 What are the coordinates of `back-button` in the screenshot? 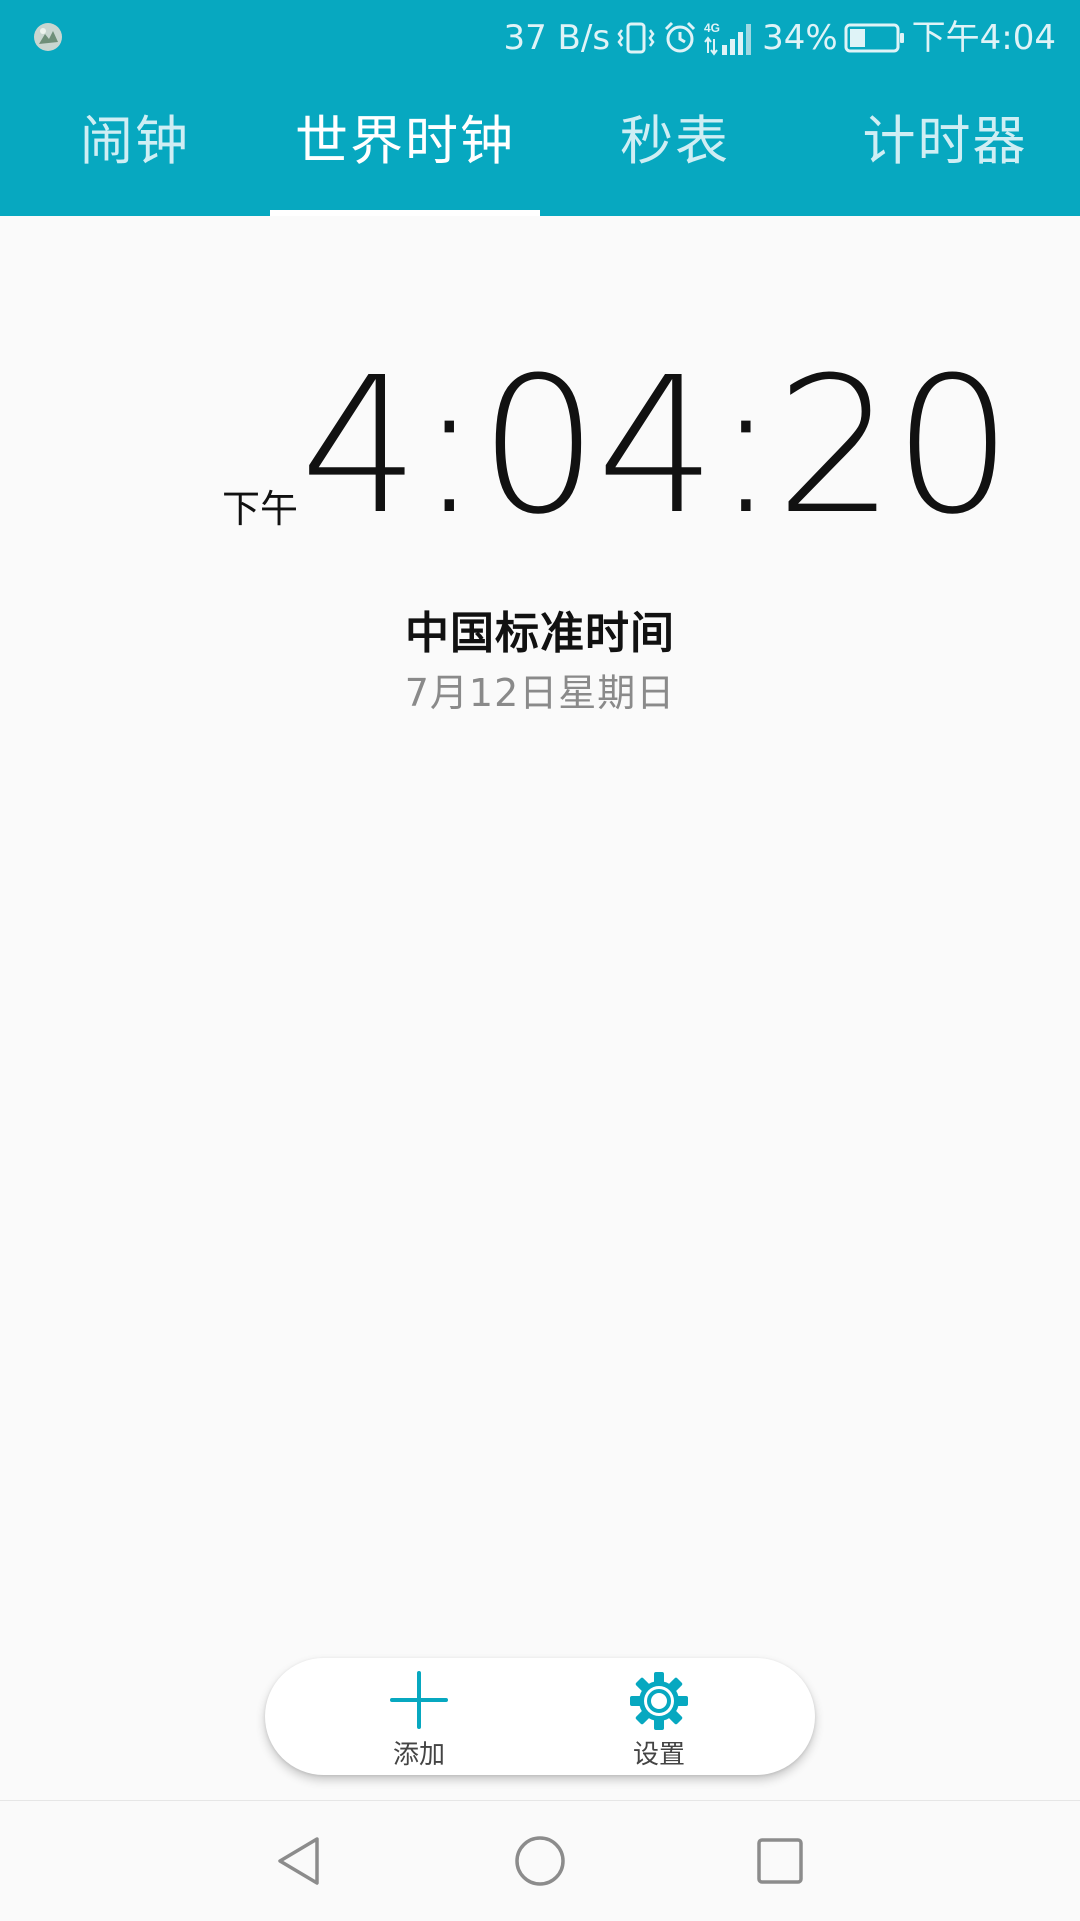 It's located at (300, 1861).